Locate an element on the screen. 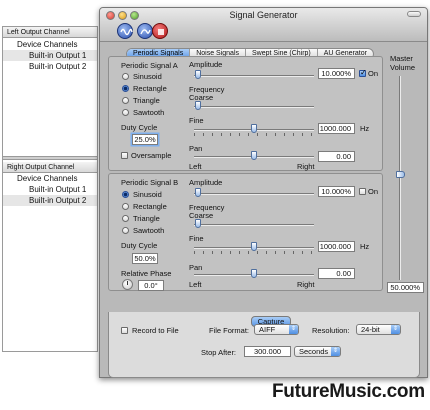 The width and height of the screenshot is (430, 410). signal-b-coarse-thumb is located at coordinates (198, 223).